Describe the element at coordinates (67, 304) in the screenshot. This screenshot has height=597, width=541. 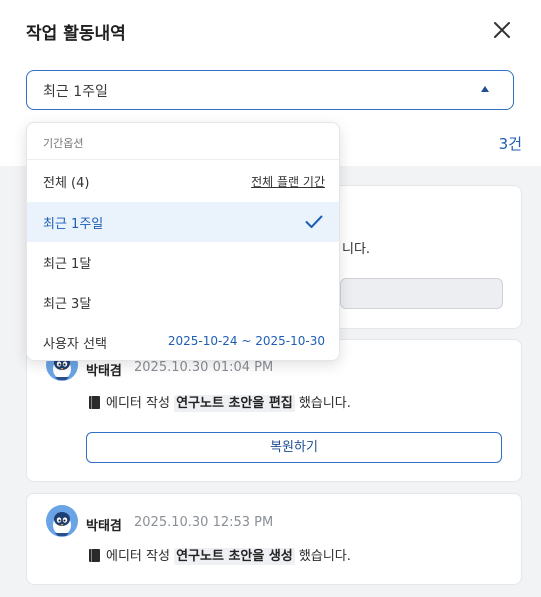
I see `option-label: 최근 3달` at that location.